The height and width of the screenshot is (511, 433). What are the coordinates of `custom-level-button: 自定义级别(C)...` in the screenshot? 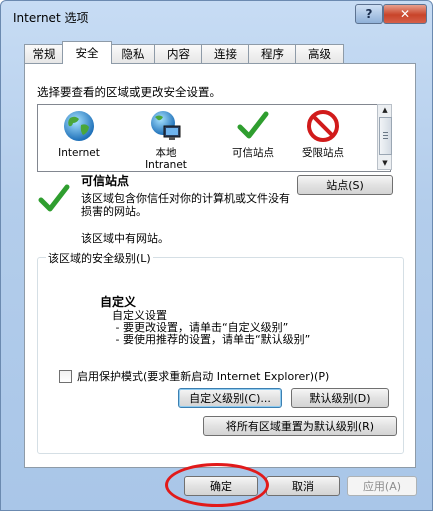 It's located at (230, 398).